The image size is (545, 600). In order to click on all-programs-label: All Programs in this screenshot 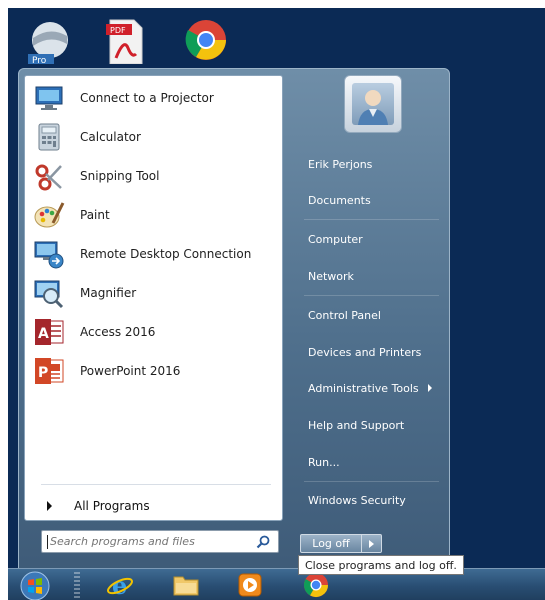, I will do `click(112, 506)`.